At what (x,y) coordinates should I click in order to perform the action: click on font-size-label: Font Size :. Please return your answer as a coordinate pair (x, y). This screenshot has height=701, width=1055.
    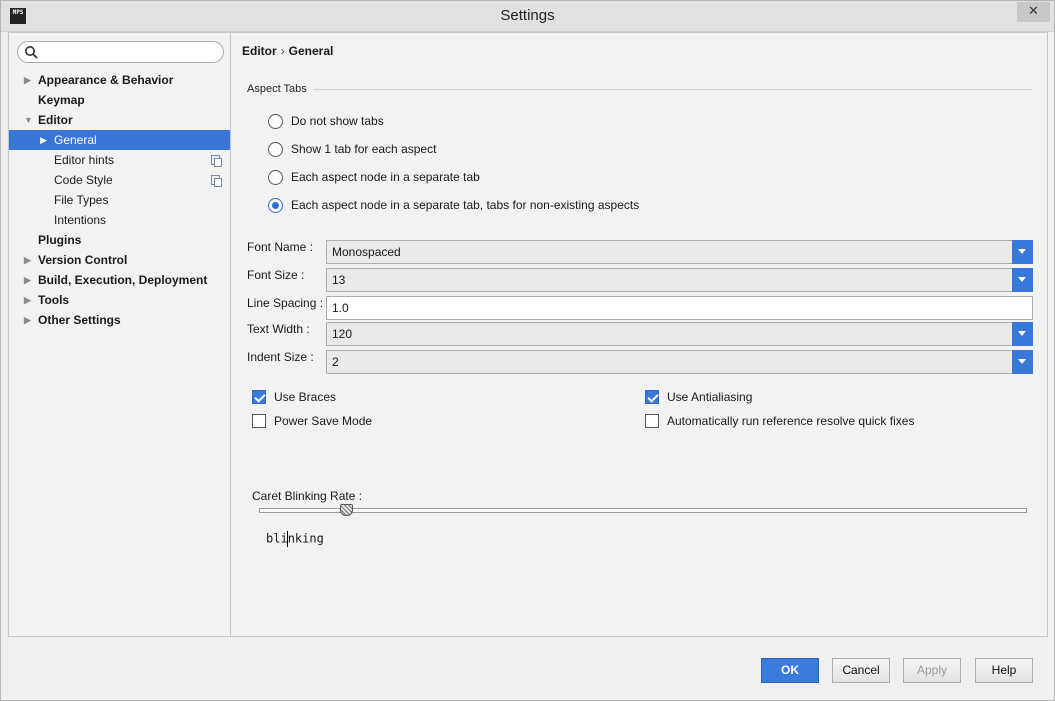
    Looking at the image, I should click on (276, 275).